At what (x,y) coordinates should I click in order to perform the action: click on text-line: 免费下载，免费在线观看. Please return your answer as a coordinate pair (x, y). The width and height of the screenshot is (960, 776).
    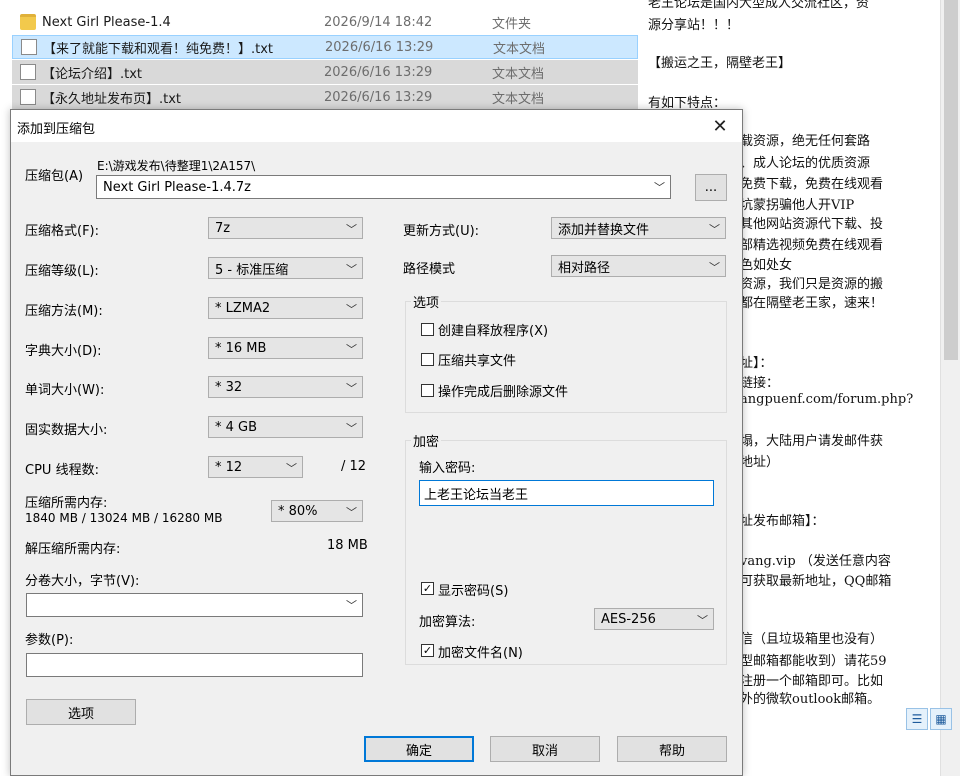
    Looking at the image, I should click on (812, 184).